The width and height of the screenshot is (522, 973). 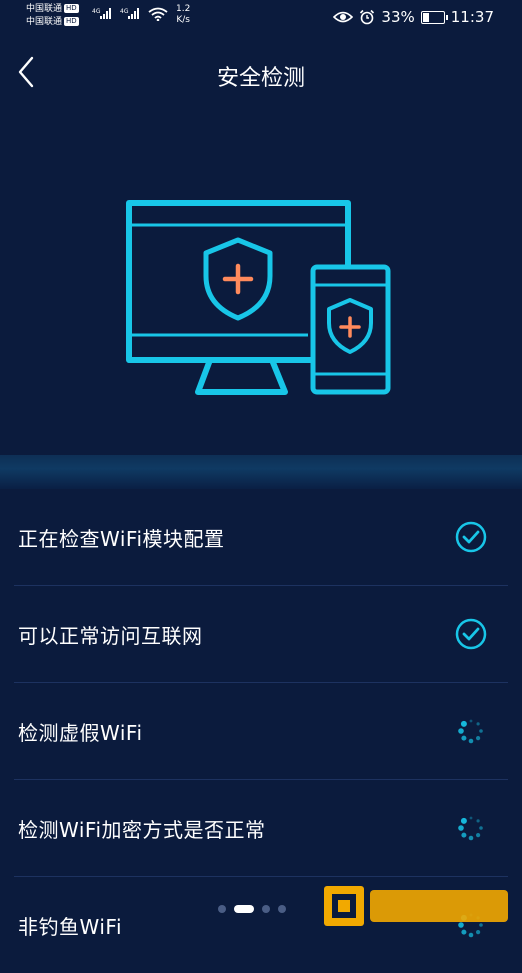 I want to click on security-devices-illustration, so click(x=258, y=297).